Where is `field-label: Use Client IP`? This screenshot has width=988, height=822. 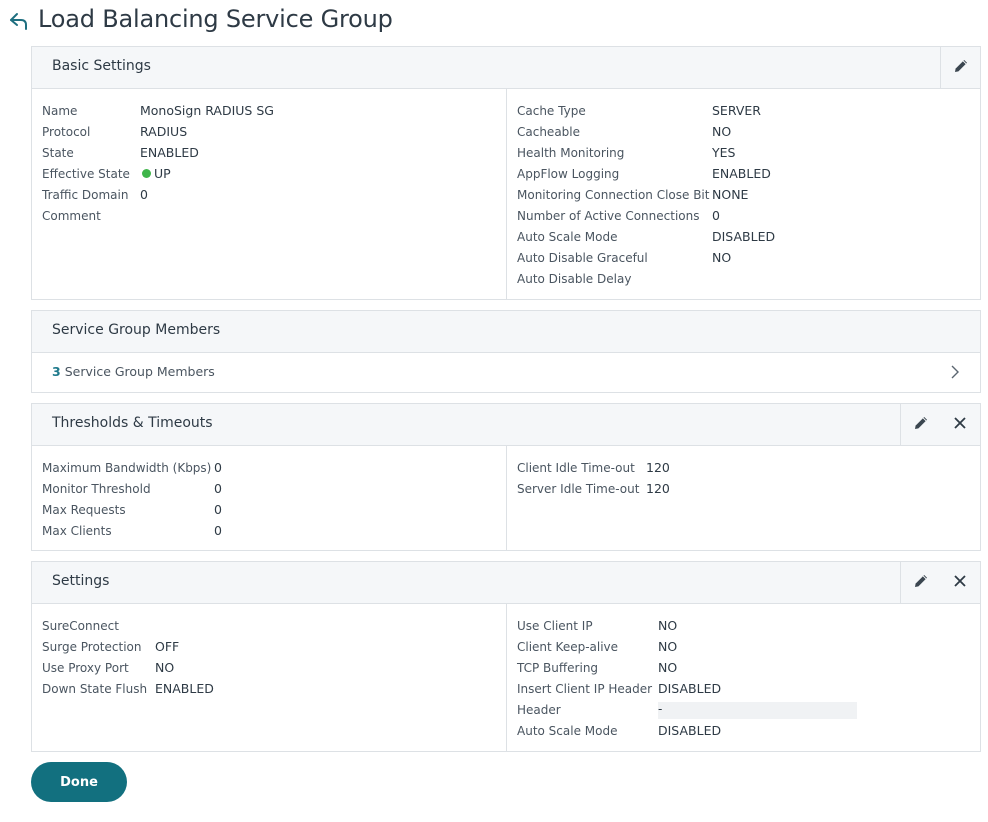 field-label: Use Client IP is located at coordinates (555, 626).